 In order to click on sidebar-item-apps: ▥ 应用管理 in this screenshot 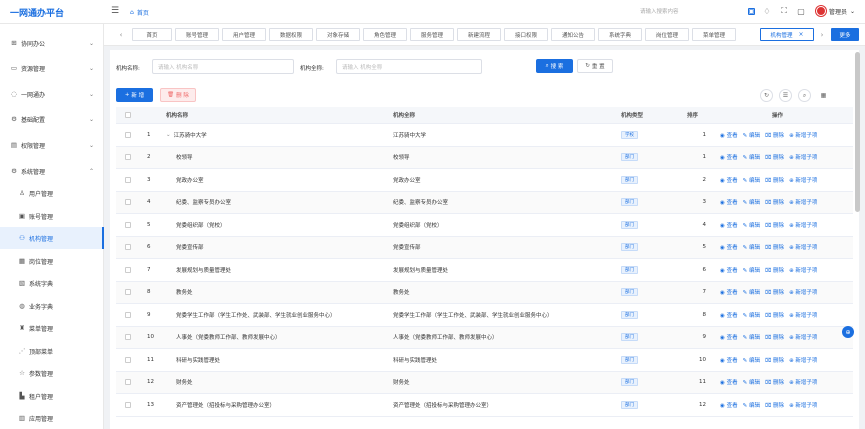, I will do `click(52, 418)`.